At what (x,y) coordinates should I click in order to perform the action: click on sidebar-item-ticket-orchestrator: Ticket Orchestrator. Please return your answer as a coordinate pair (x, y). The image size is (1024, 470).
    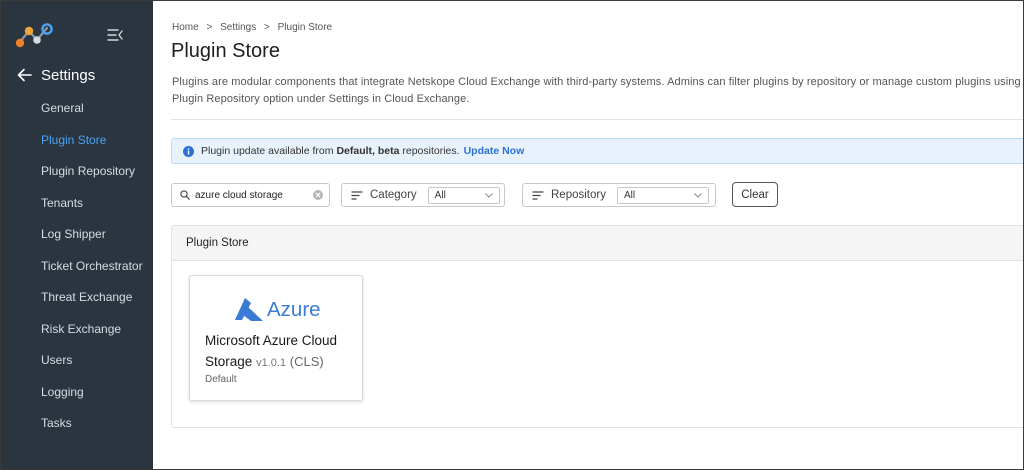
    Looking at the image, I should click on (77, 267).